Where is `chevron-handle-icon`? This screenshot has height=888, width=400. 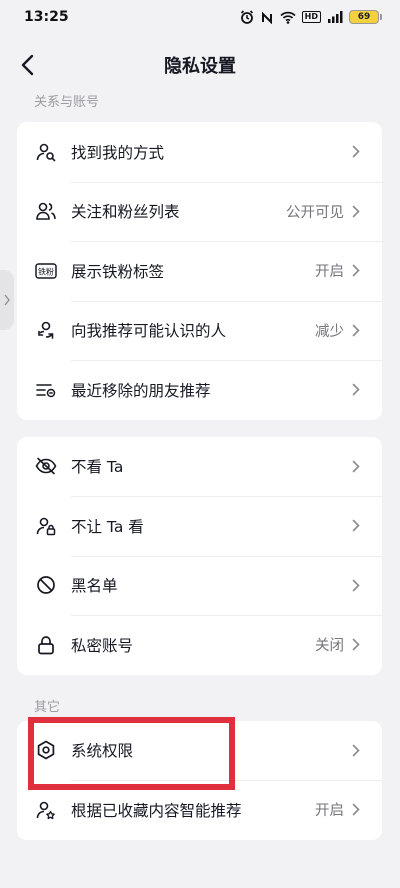 chevron-handle-icon is located at coordinates (7, 300).